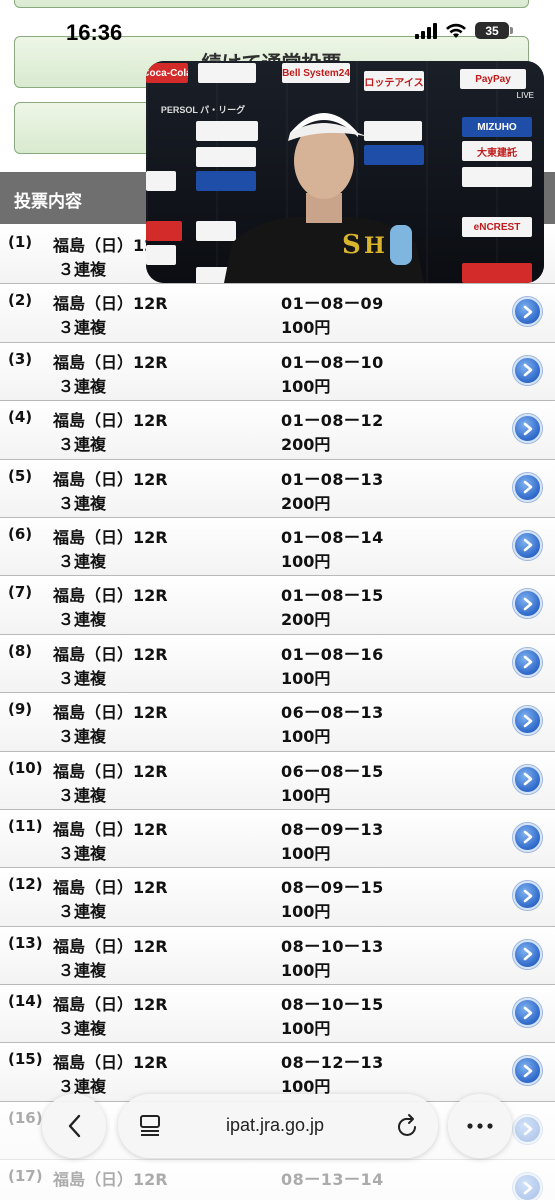  I want to click on table-row: (9) 福島（日）12R ３連複 06ー08ー13 100円, so click(277, 722).